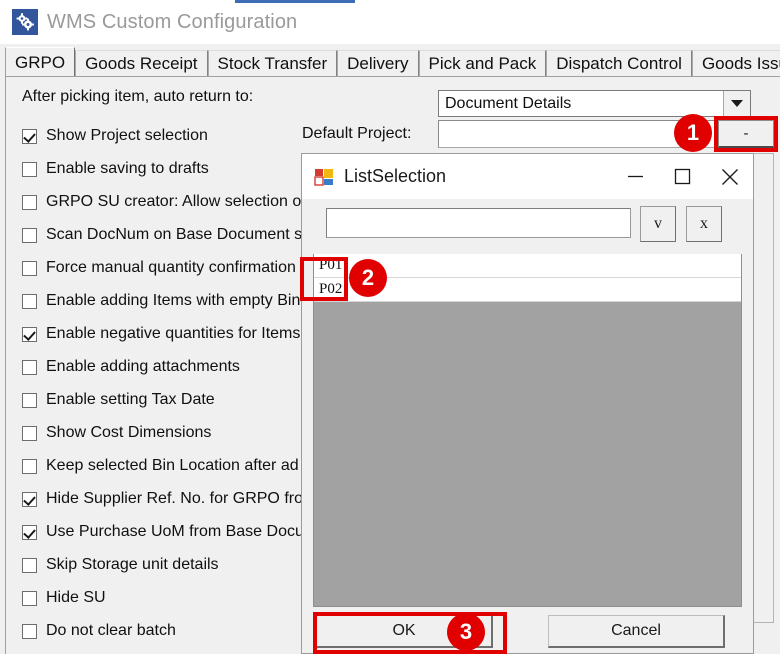 This screenshot has height=654, width=780. What do you see at coordinates (127, 168) in the screenshot?
I see `checkbox-label: Enable saving to drafts` at bounding box center [127, 168].